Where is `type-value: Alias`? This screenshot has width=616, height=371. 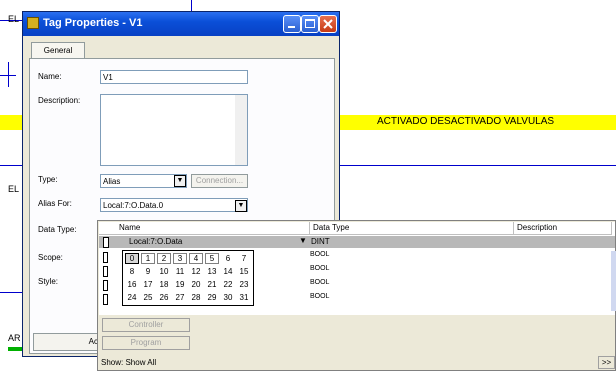
type-value: Alias is located at coordinates (112, 181).